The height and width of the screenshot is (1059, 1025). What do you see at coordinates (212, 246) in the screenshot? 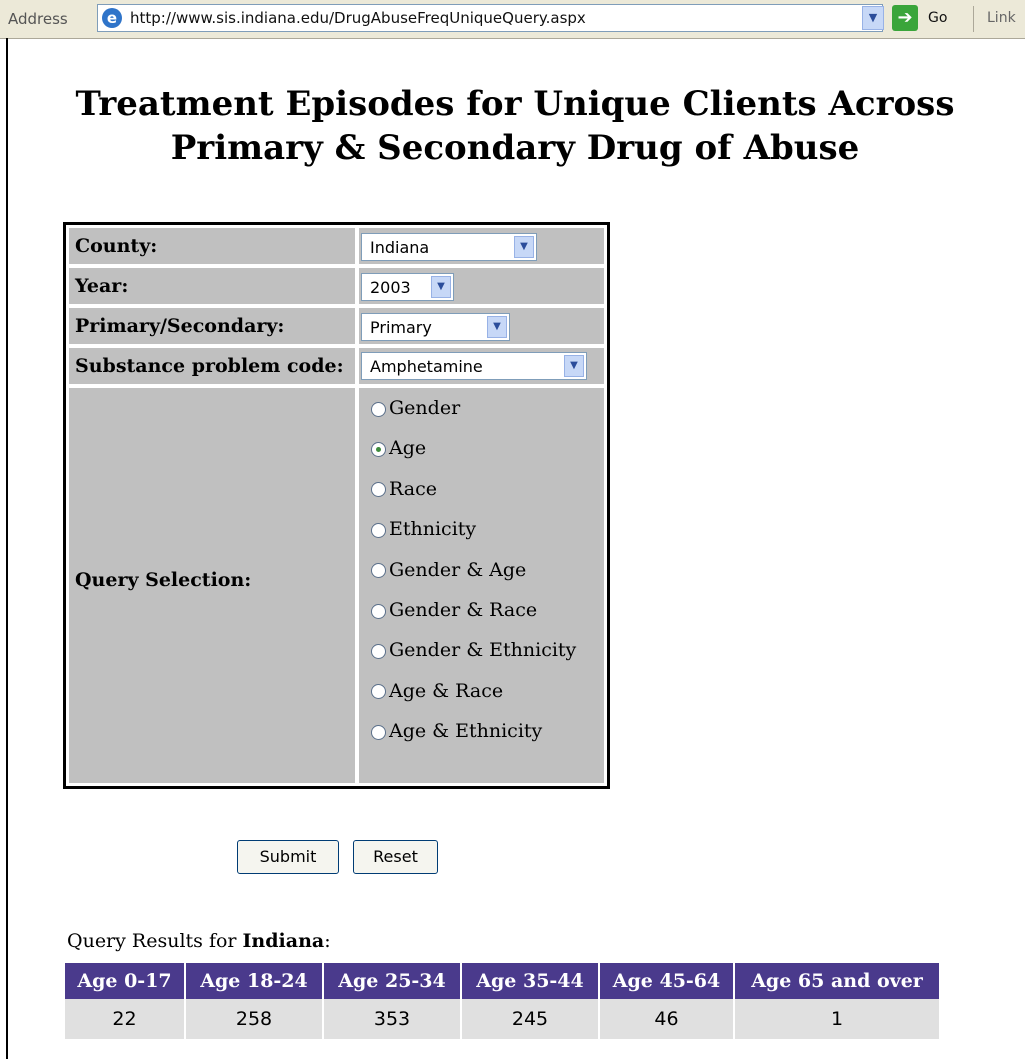
I see `county-label-cell: County:` at bounding box center [212, 246].